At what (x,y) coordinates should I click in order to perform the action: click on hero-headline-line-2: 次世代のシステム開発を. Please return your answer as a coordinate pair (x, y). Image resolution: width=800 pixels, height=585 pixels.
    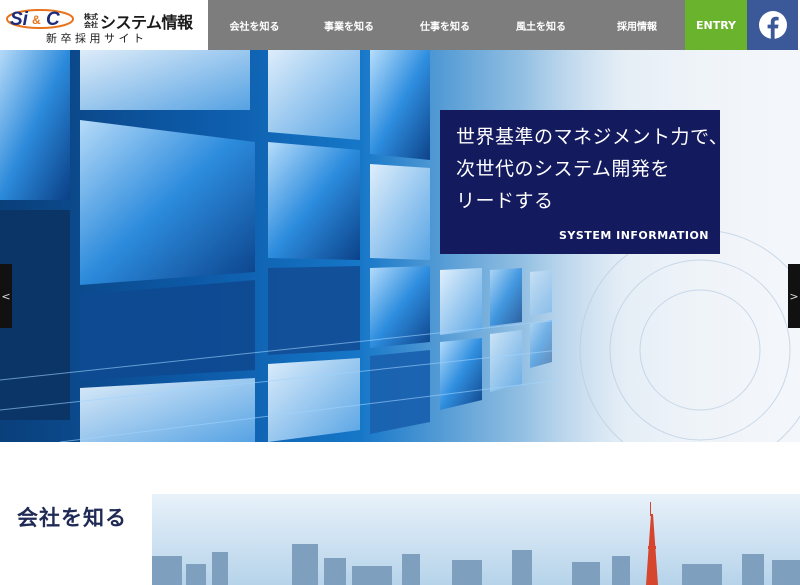
    Looking at the image, I should click on (563, 169).